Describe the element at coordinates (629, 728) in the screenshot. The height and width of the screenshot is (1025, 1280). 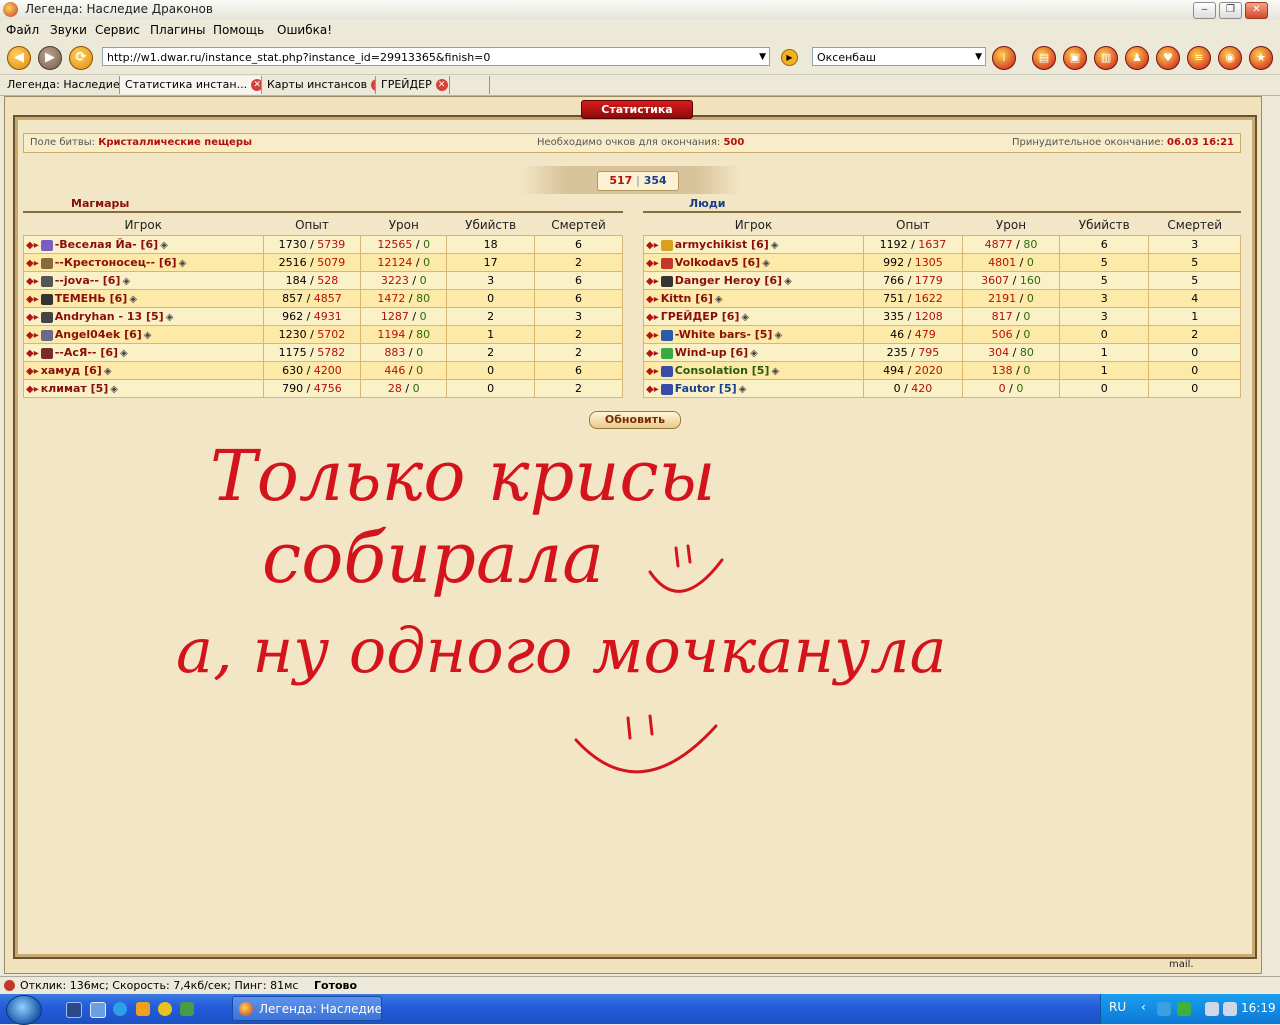
I see `smiley-2-eye-left` at that location.